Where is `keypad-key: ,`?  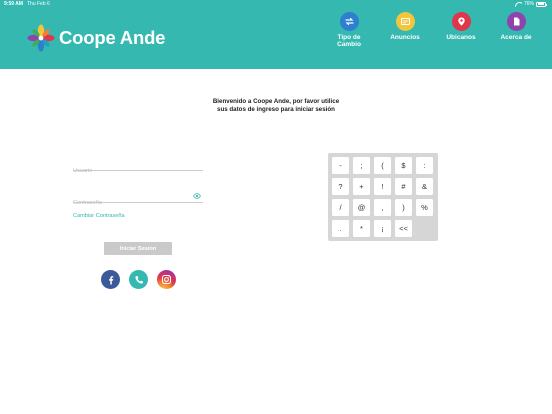
keypad-key: , is located at coordinates (382, 207).